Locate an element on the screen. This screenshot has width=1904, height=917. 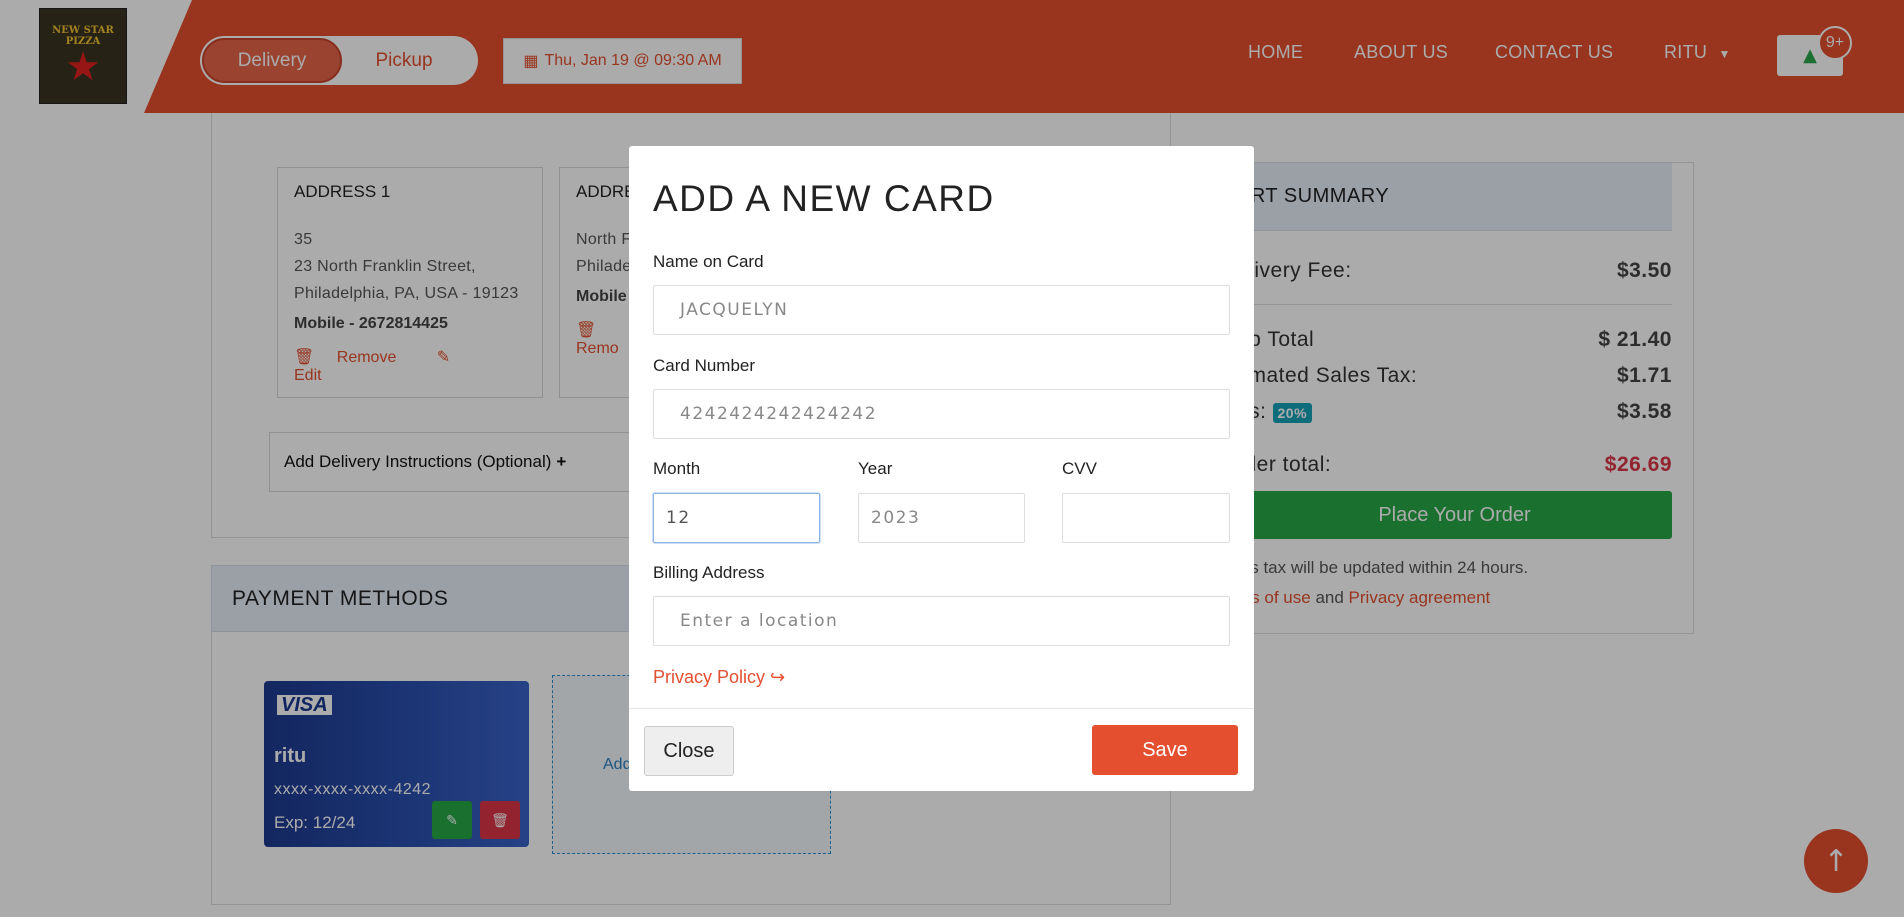
billing-address-input: Enter a location is located at coordinates (941, 621).